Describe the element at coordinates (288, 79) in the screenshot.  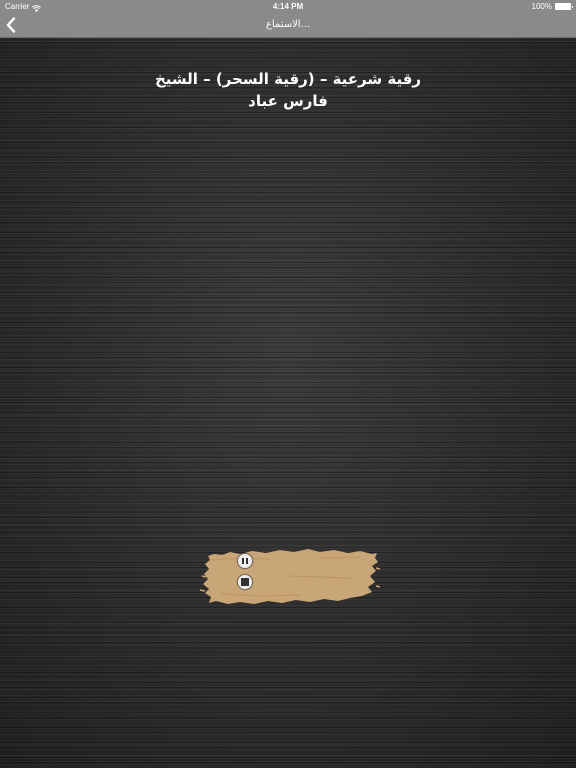
I see `track-title-line1: رقية شرعية – (رقية السحر) – الشيخ` at that location.